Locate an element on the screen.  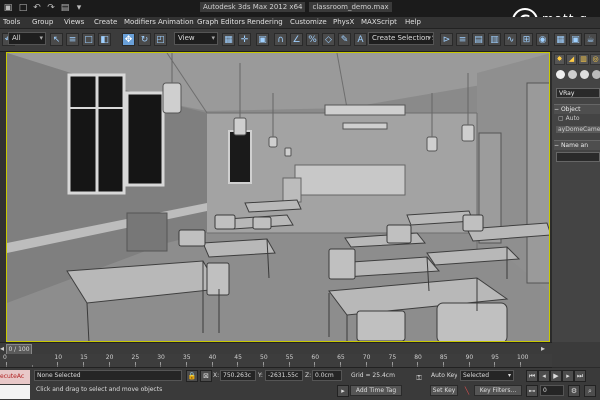
menu-modifiers: Modifiers is located at coordinates (140, 22).